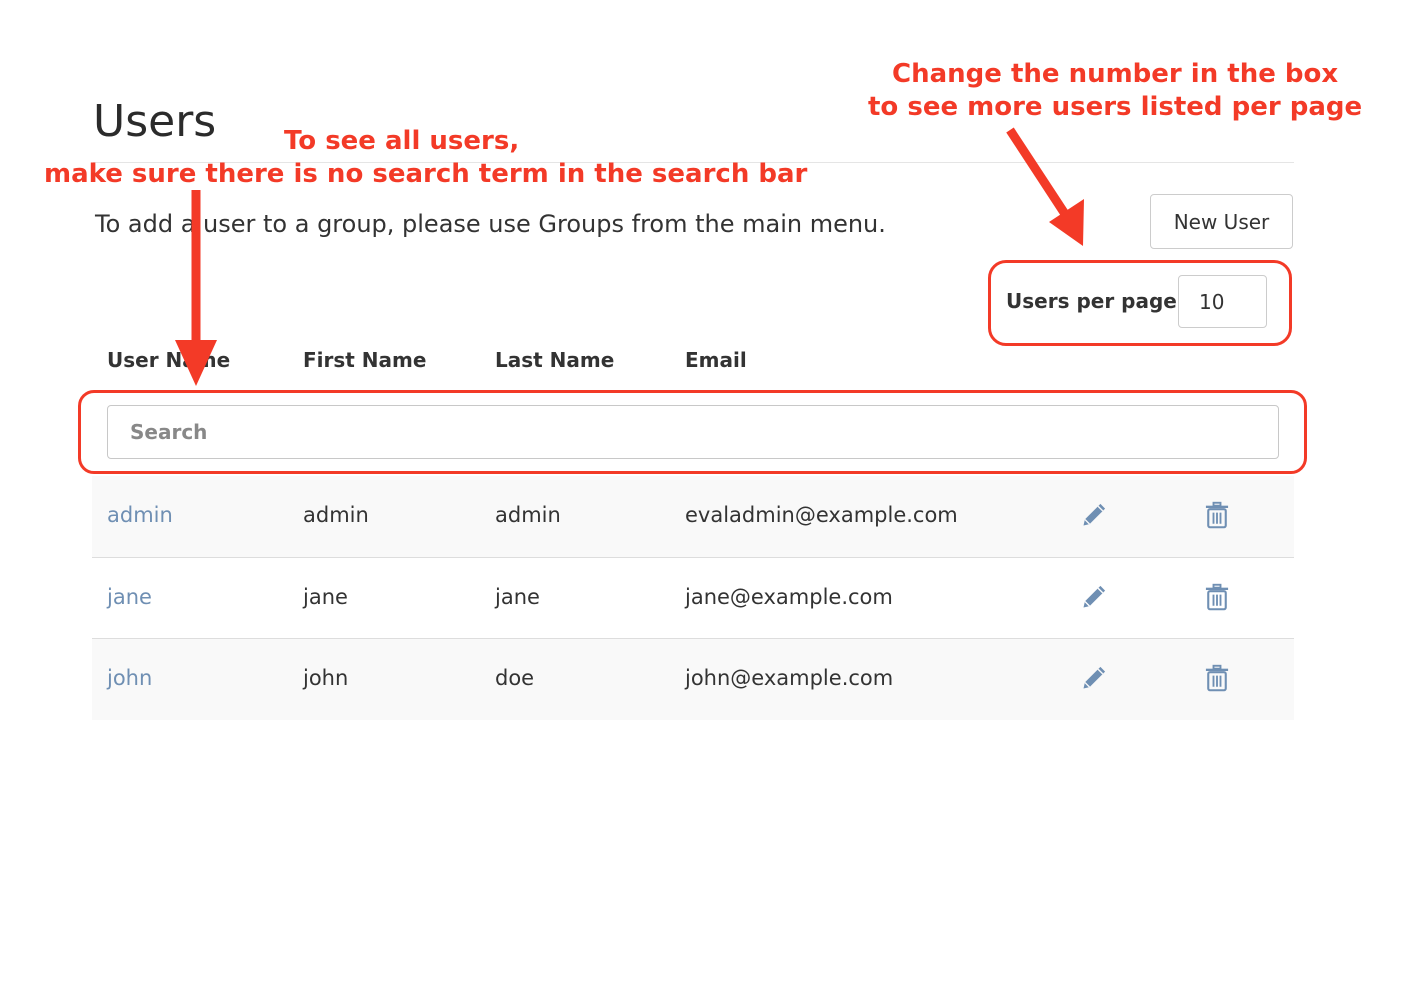 Image resolution: width=1410 pixels, height=990 pixels. I want to click on search-arrow-head, so click(196, 363).